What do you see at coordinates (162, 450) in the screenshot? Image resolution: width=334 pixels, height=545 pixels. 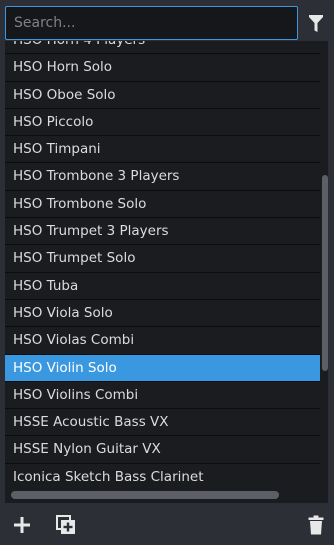 I see `list-item: HSSE Nylon Guitar VX` at bounding box center [162, 450].